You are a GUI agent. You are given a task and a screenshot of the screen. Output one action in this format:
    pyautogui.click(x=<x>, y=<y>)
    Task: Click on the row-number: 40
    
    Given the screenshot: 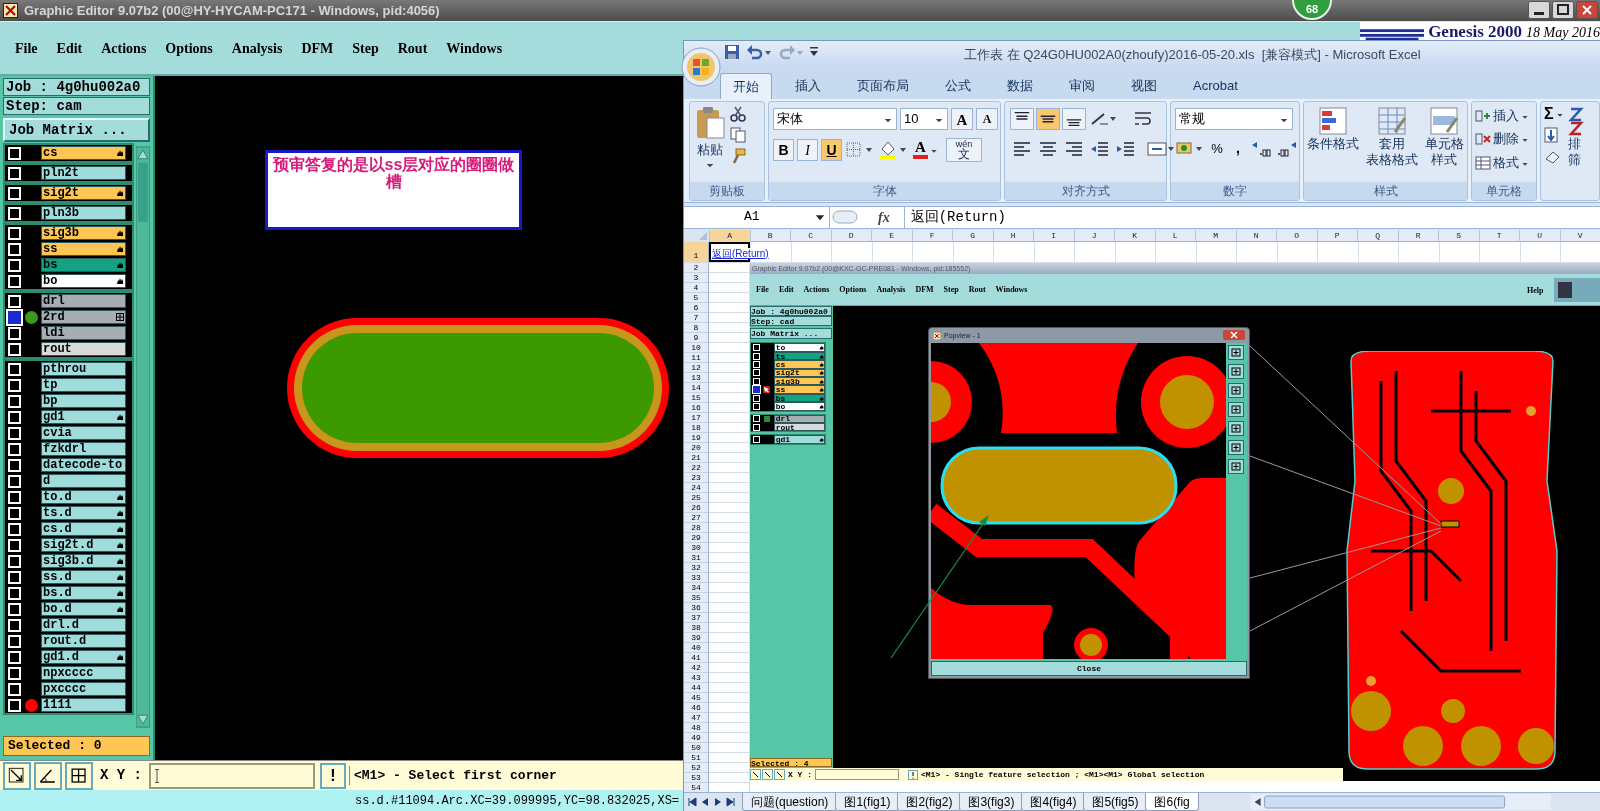 What is the action you would take?
    pyautogui.click(x=696, y=648)
    